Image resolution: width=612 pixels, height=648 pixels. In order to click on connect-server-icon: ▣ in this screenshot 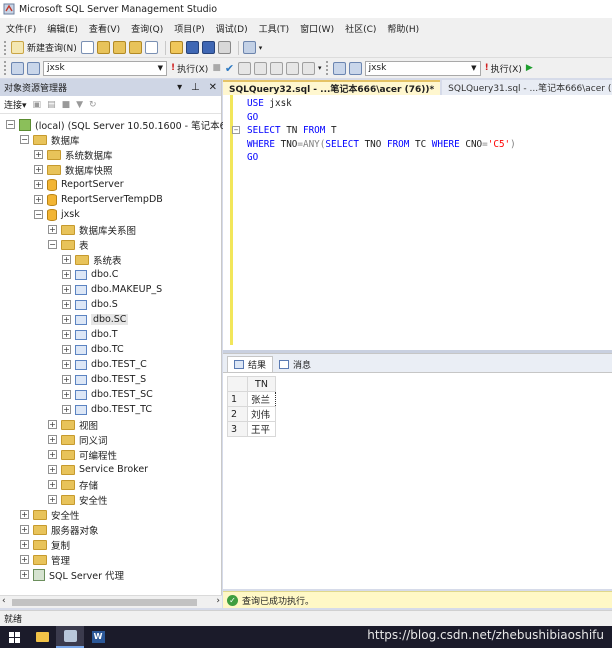, I will do `click(37, 105)`.